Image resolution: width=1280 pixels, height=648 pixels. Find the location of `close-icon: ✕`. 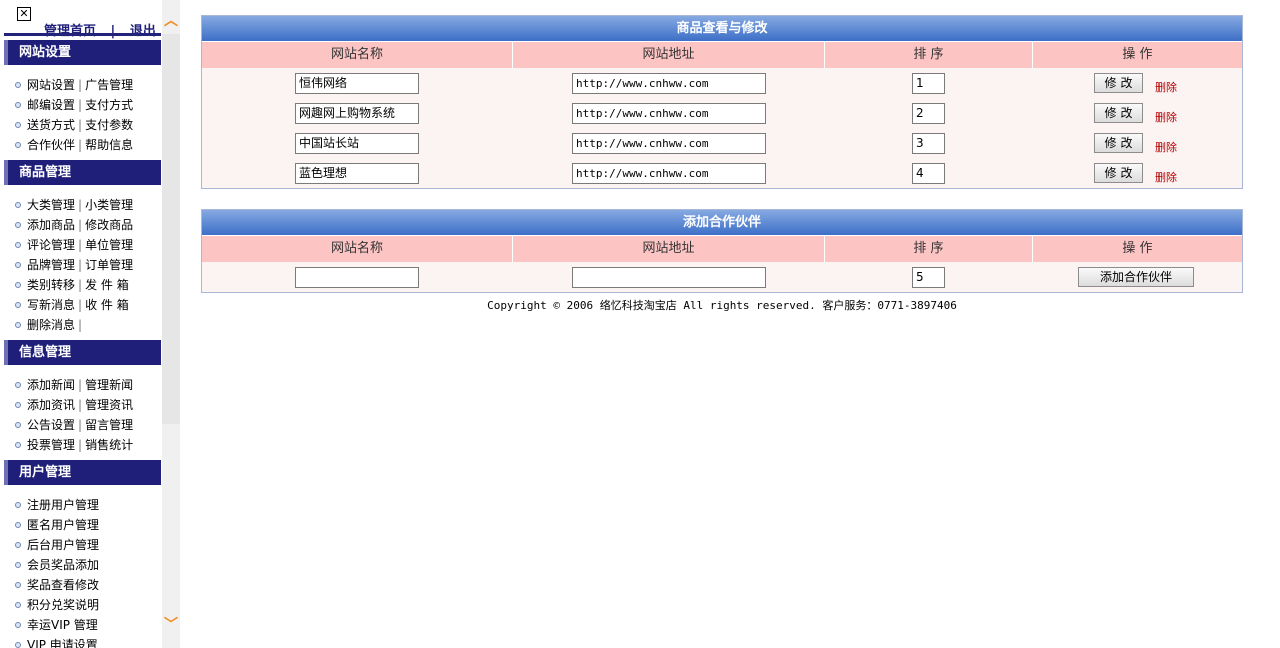

close-icon: ✕ is located at coordinates (24, 14).